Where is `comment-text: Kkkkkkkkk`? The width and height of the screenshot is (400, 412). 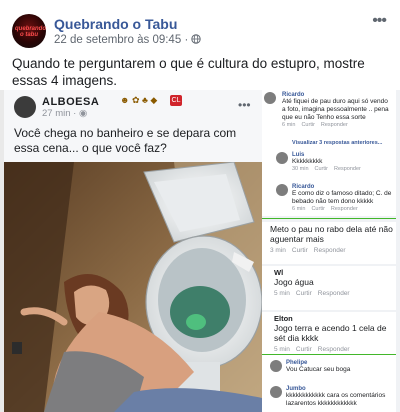
comment-text: Kkkkkkkkk is located at coordinates (307, 161).